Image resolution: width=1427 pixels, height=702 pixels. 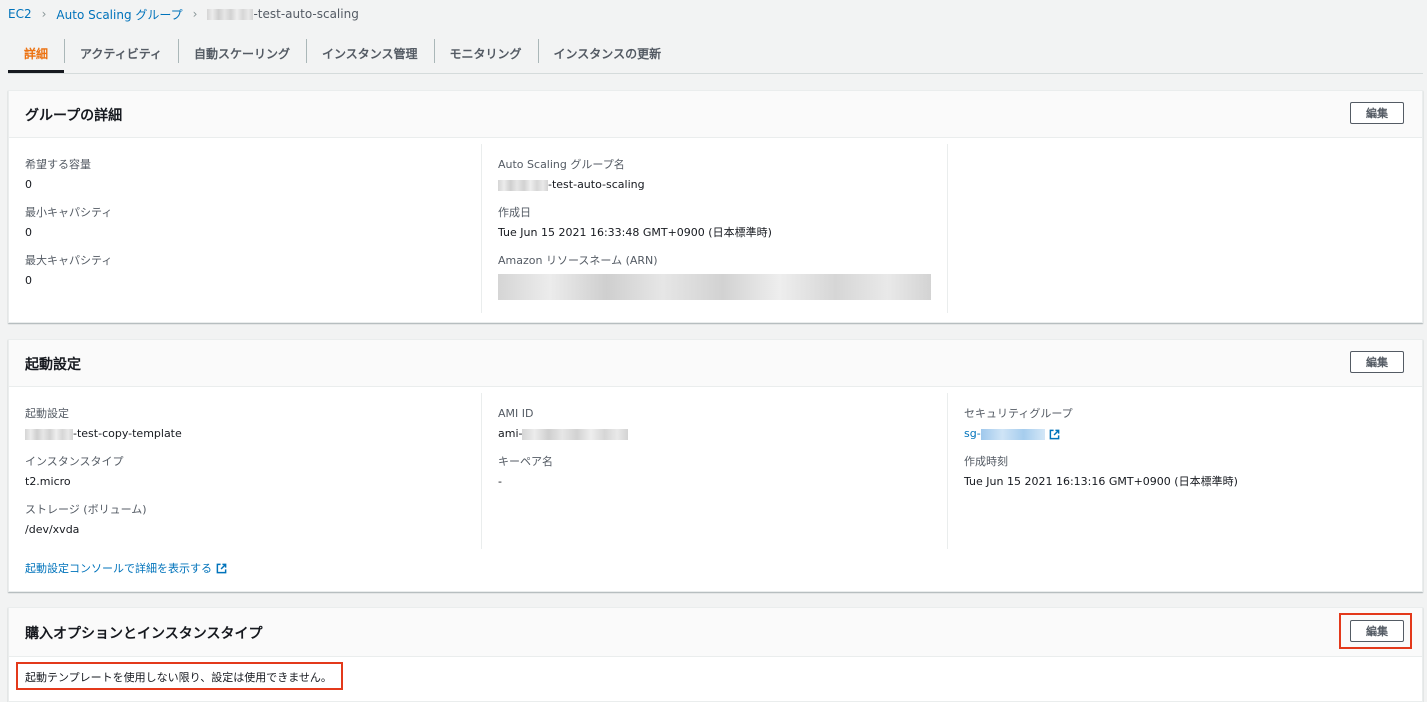 What do you see at coordinates (500, 481) in the screenshot?
I see `keypair-value: -` at bounding box center [500, 481].